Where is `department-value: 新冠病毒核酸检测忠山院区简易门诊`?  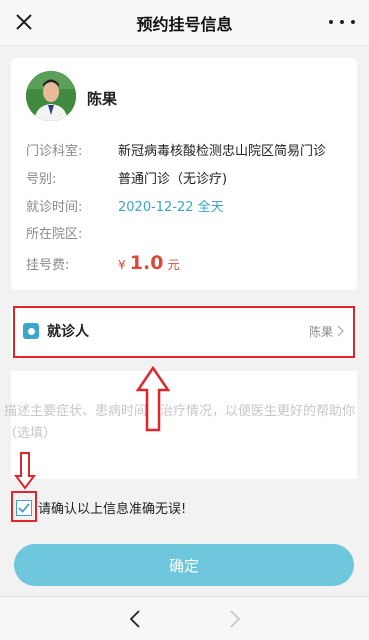
department-value: 新冠病毒核酸检测忠山院区简易门诊 is located at coordinates (222, 151).